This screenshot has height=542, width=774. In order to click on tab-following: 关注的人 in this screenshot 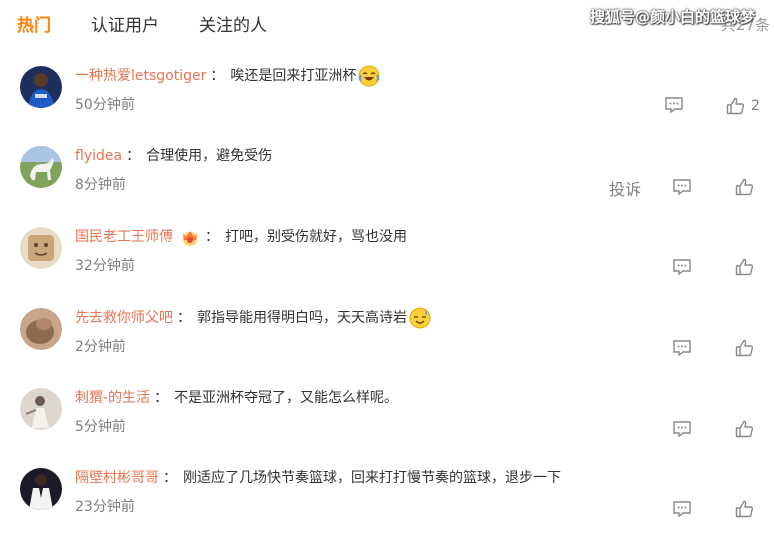, I will do `click(233, 23)`.